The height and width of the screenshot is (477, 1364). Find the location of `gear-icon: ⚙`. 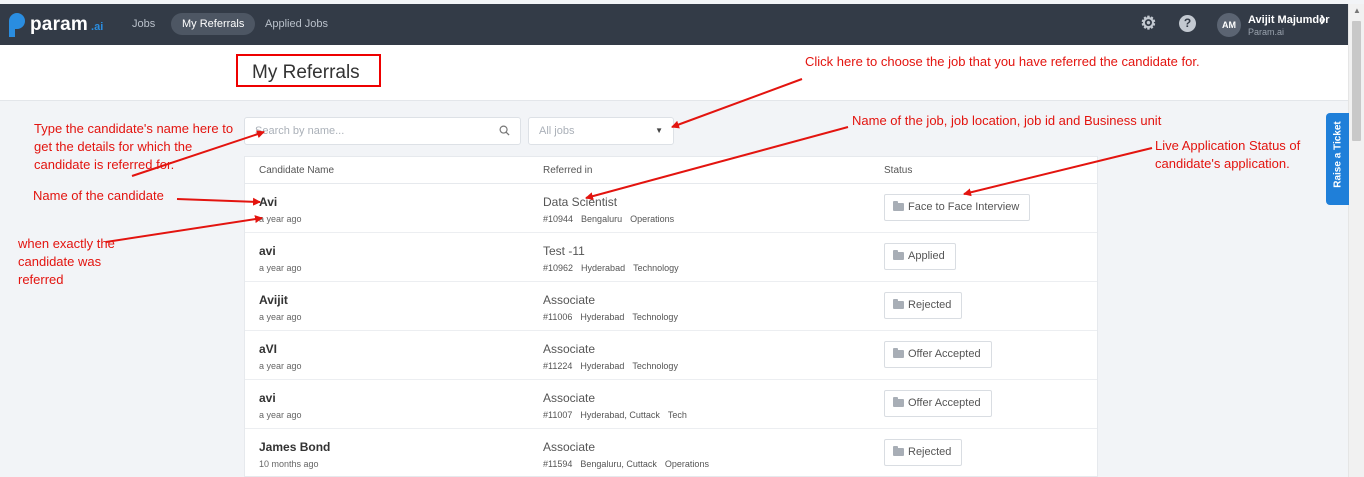

gear-icon: ⚙ is located at coordinates (1148, 23).